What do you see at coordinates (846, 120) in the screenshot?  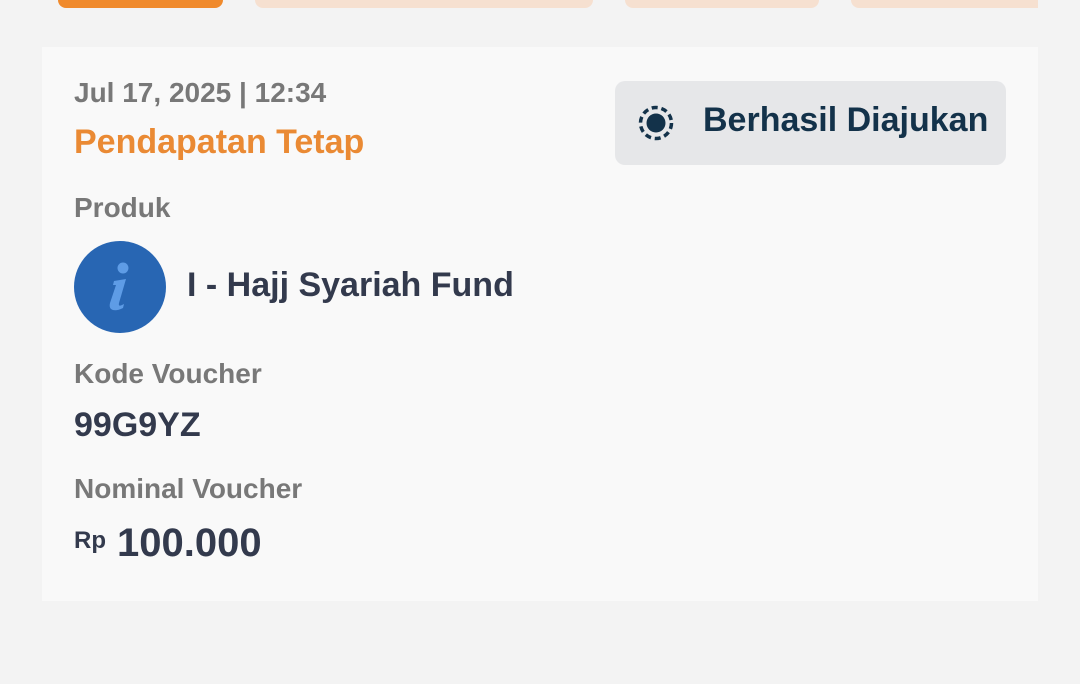 I see `status-label: Berhasil Diajukan` at bounding box center [846, 120].